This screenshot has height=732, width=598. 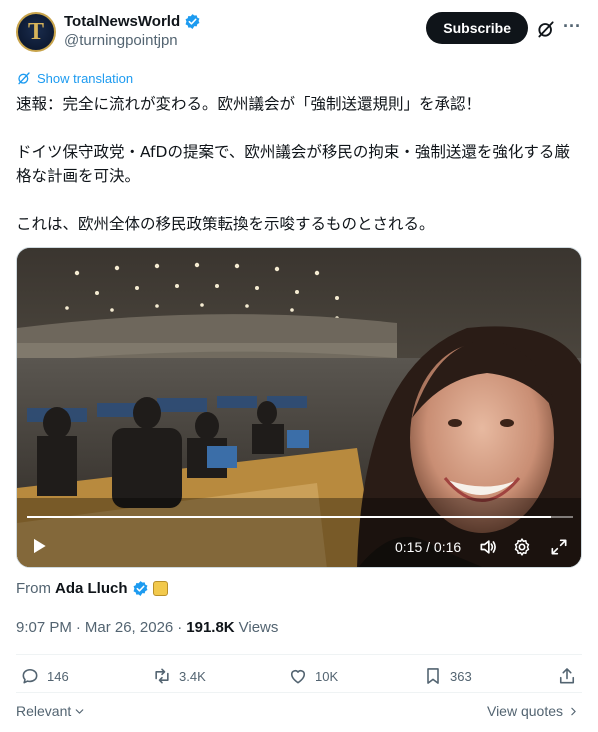 I want to click on view-quotes-label: View quotes, so click(x=524, y=711).